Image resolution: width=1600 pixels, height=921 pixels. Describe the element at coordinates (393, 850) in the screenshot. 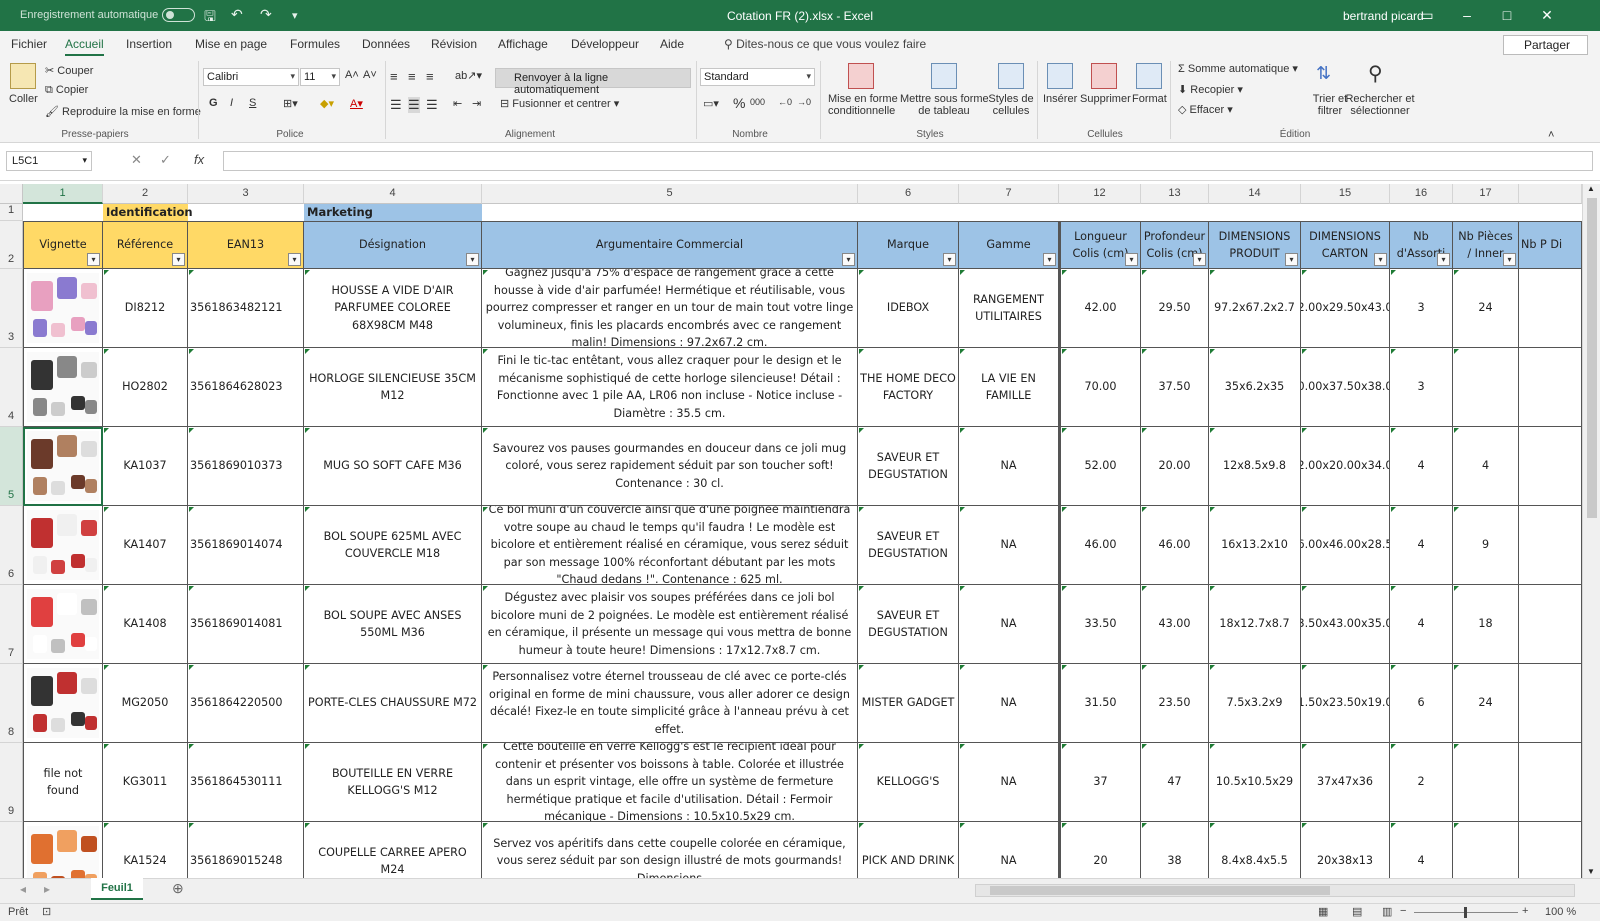

I see `designation-cell: COUPELLE CARREE APERO M24` at that location.